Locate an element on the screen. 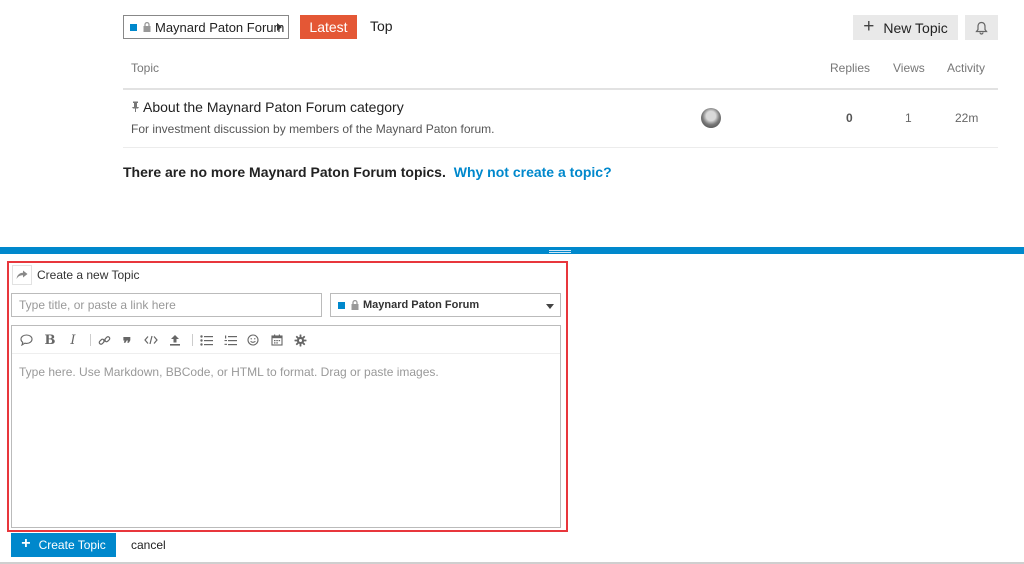 This screenshot has width=1024, height=564. composer-action-title: Create a new Topic is located at coordinates (88, 275).